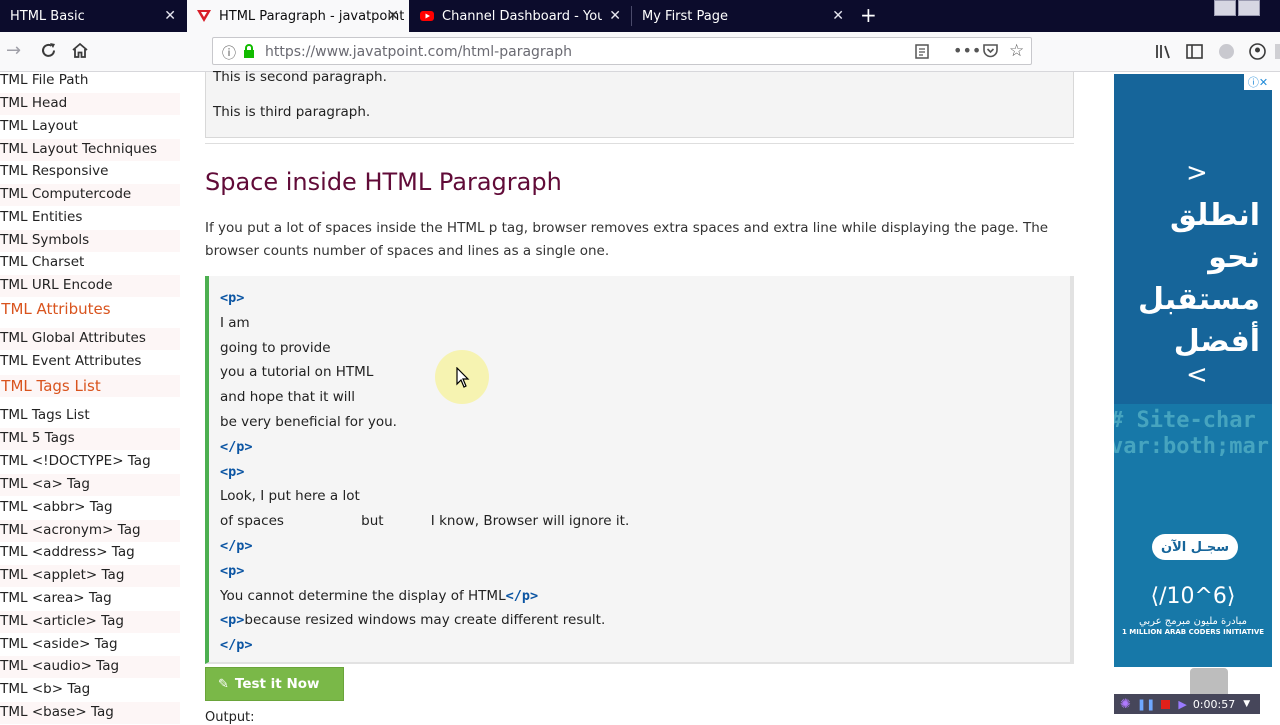 The image size is (1280, 725). I want to click on sidebar-link: HTML URL Encode, so click(56, 285).